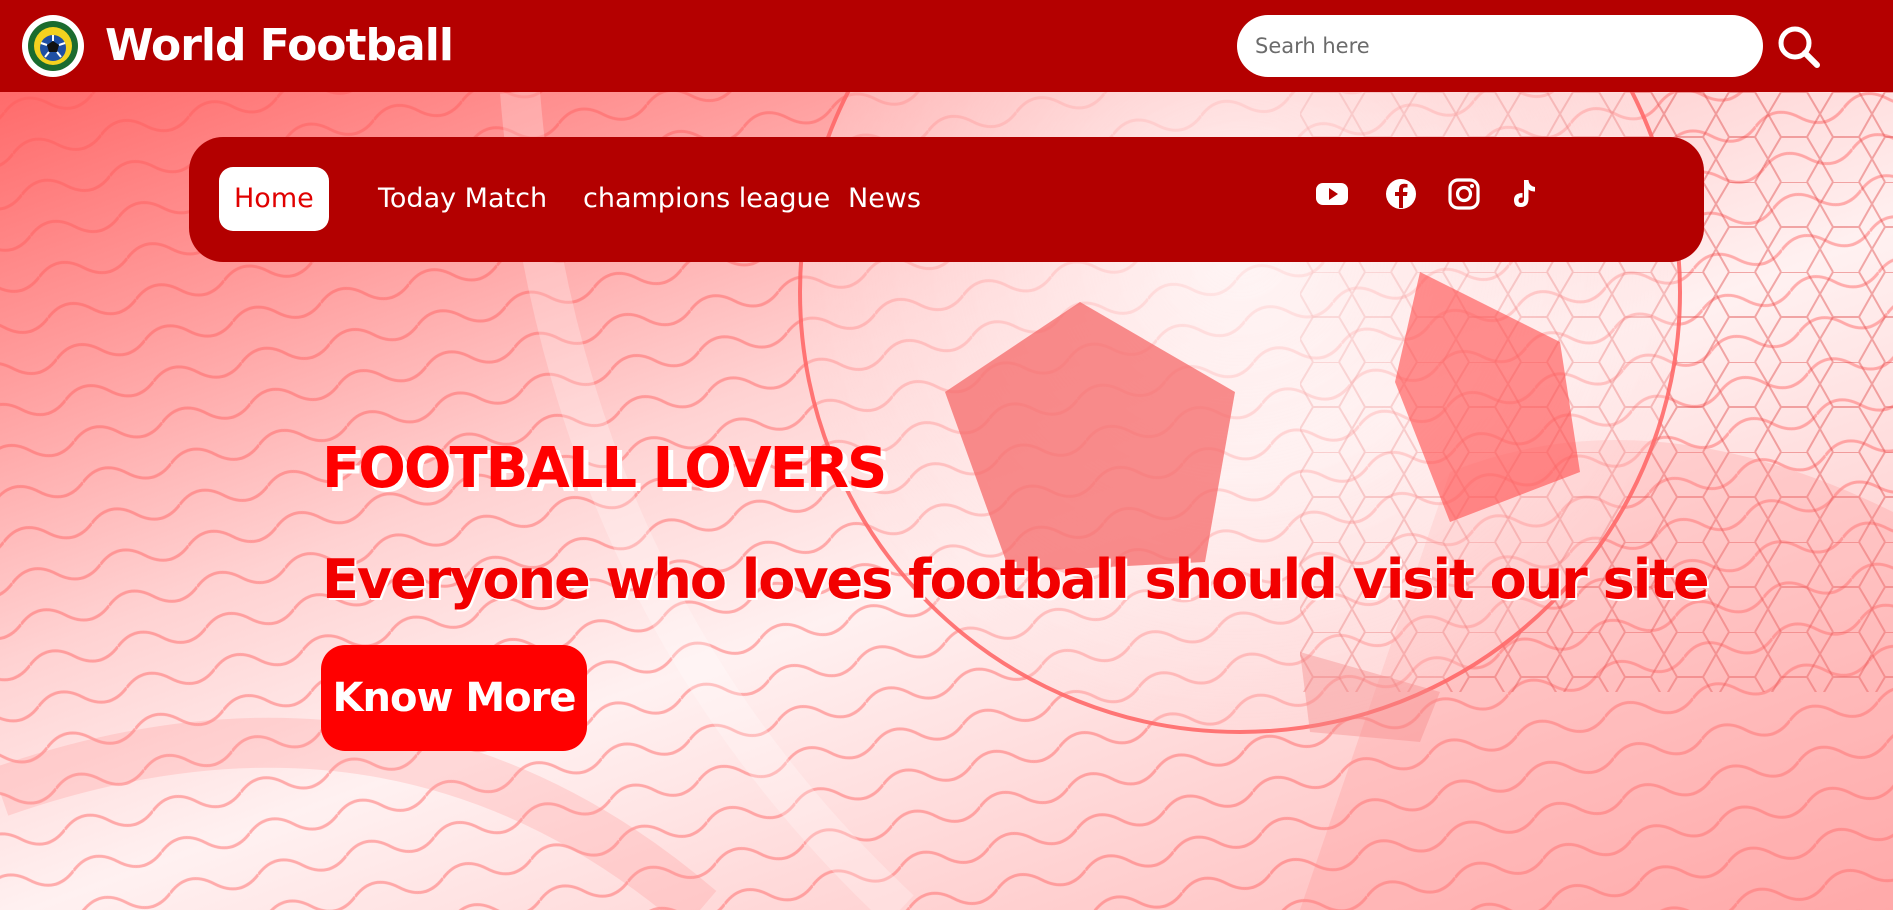 The height and width of the screenshot is (910, 1893). Describe the element at coordinates (946, 46) in the screenshot. I see `top-header: World Football` at that location.